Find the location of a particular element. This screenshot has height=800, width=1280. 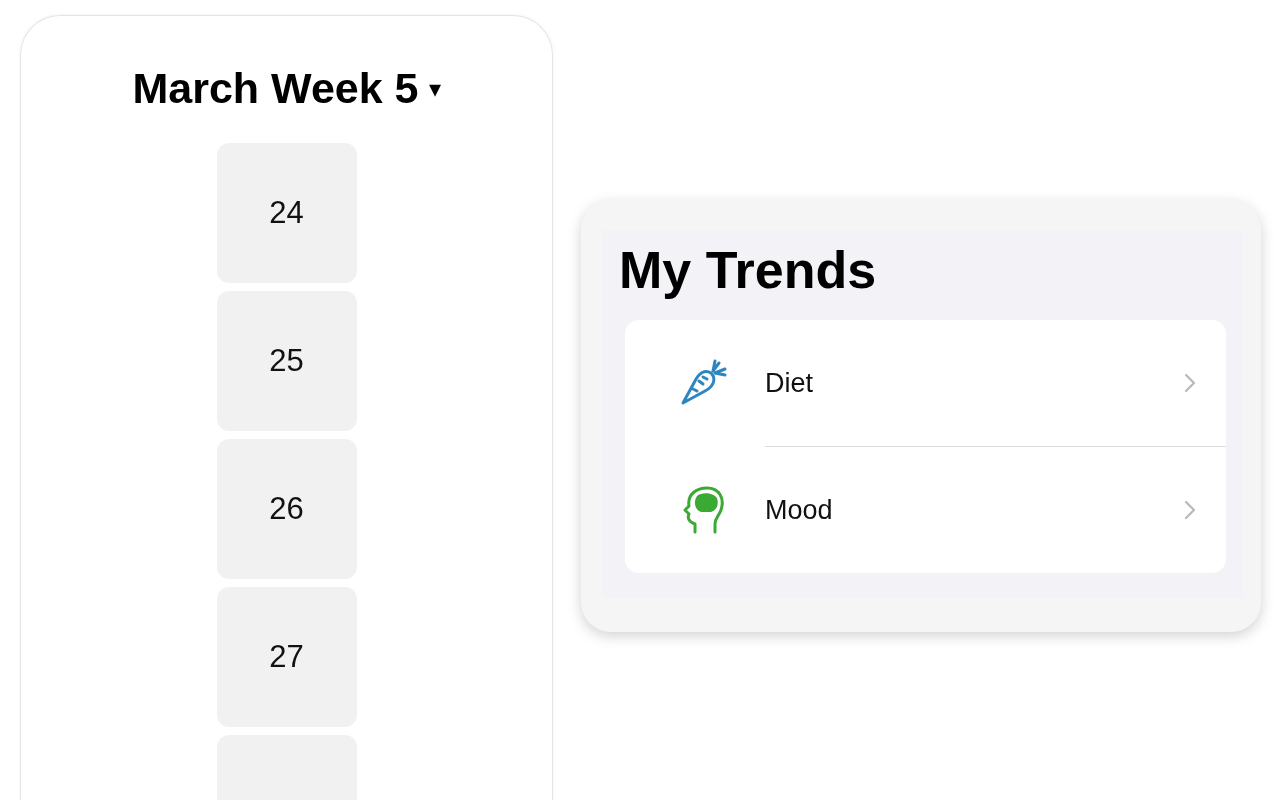

day-button: 24 is located at coordinates (286, 213).